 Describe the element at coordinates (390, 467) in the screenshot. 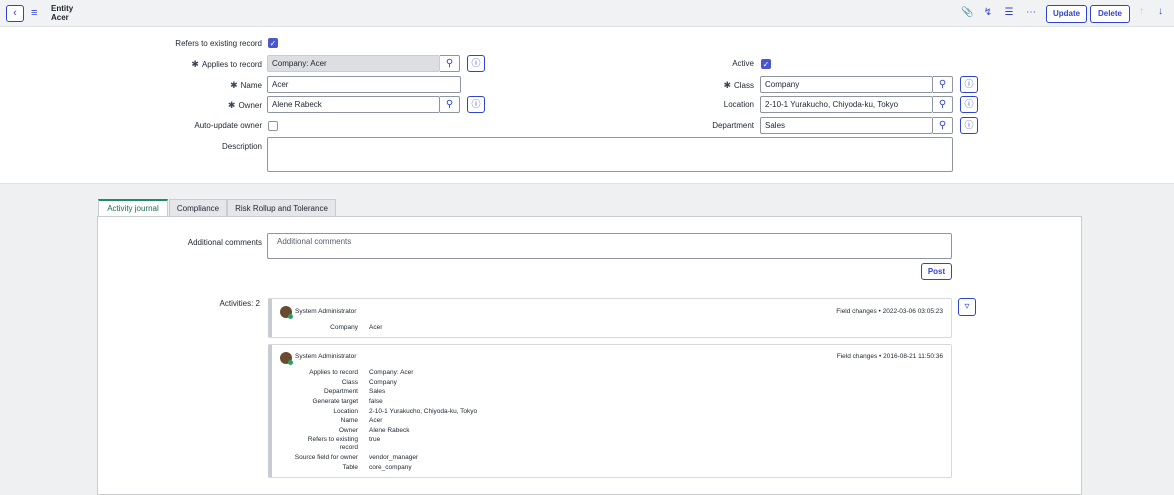

I see `field-value: core_company` at that location.